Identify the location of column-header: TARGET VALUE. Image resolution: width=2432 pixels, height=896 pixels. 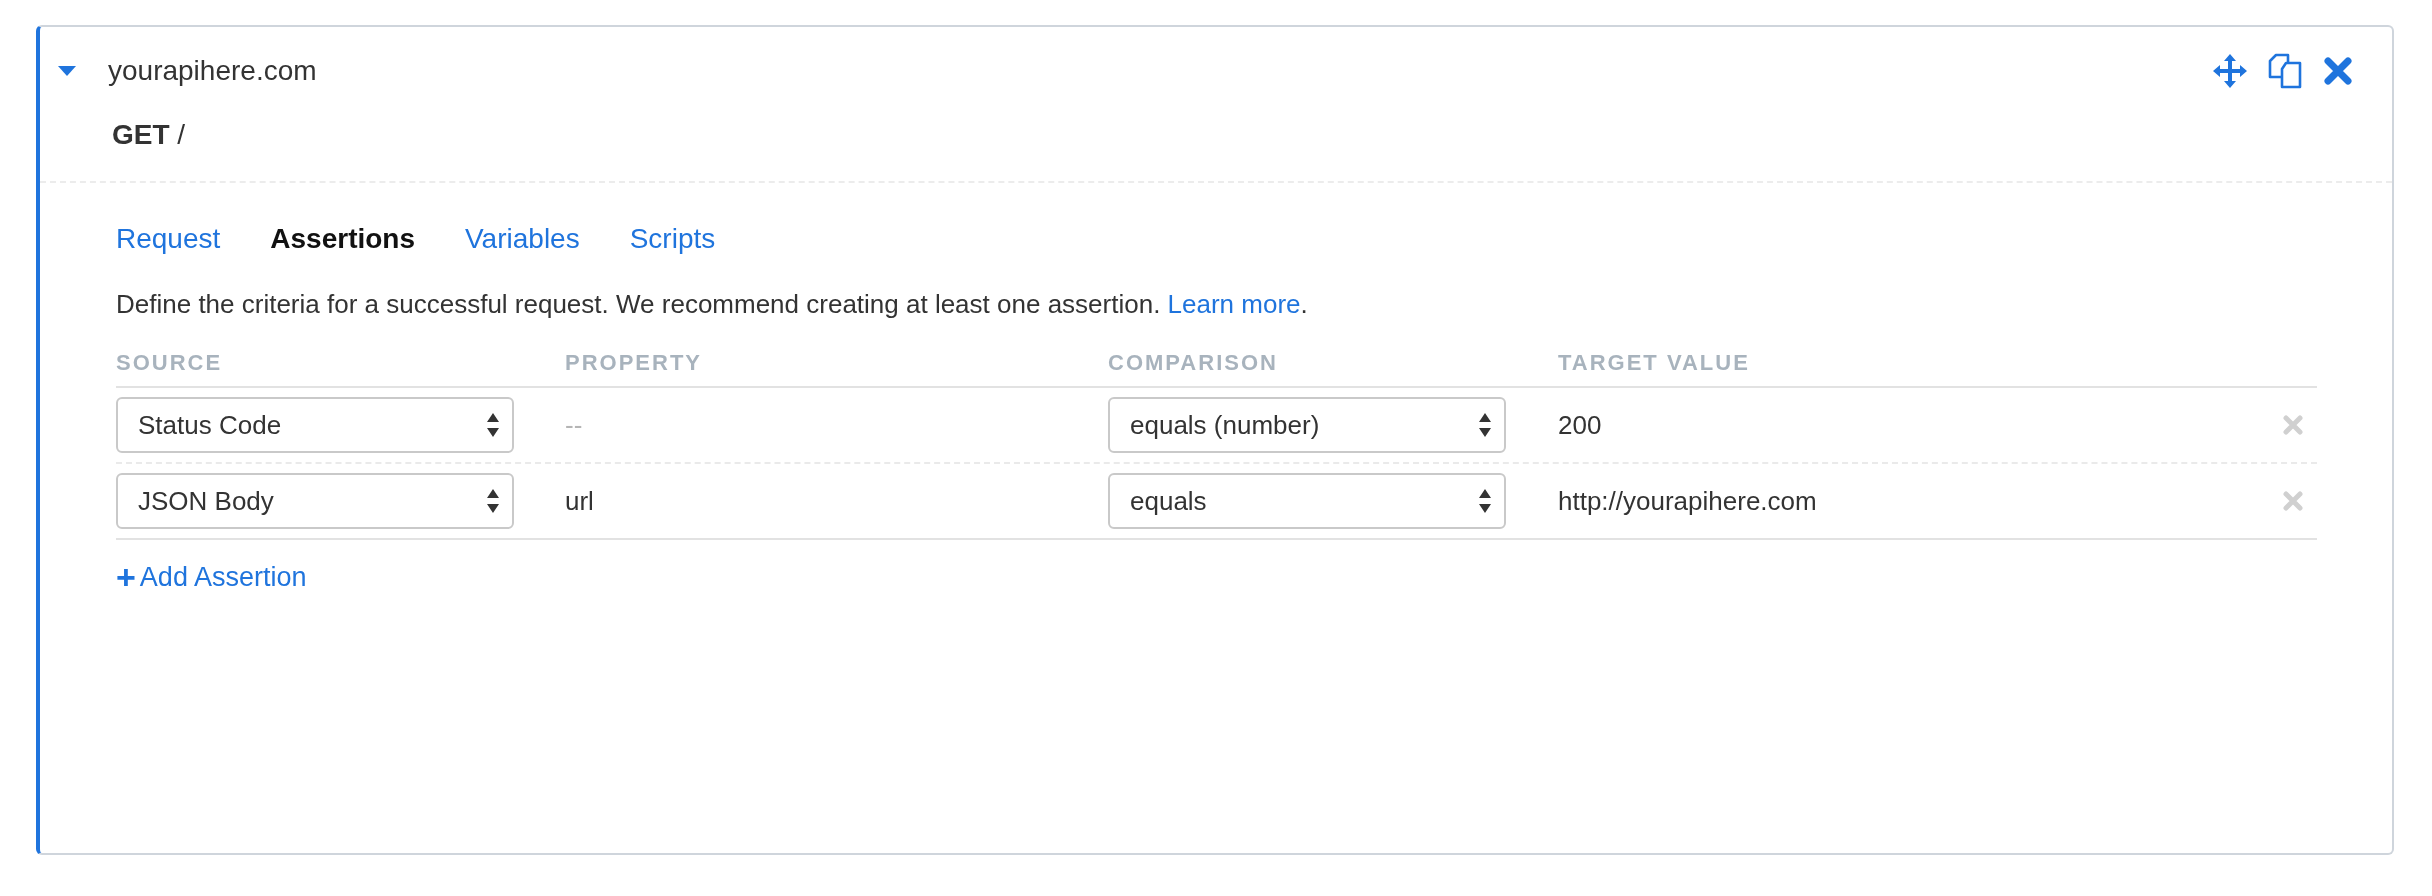
(1654, 363).